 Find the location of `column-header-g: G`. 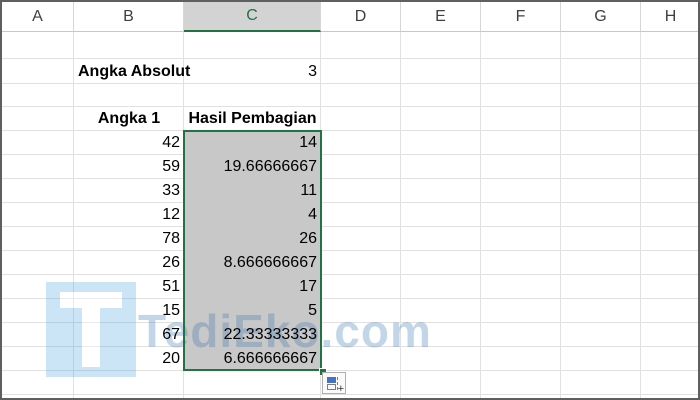

column-header-g: G is located at coordinates (601, 17).